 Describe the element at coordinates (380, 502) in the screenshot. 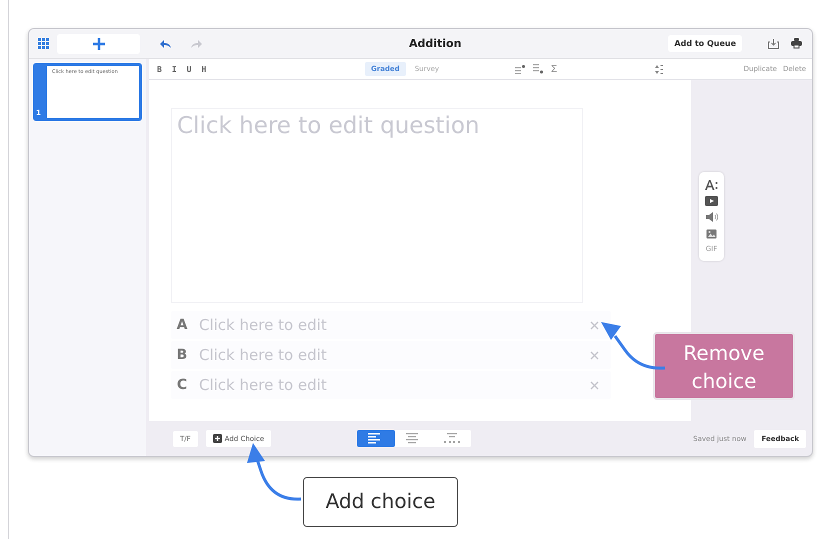

I see `callout-label: Add choice` at that location.